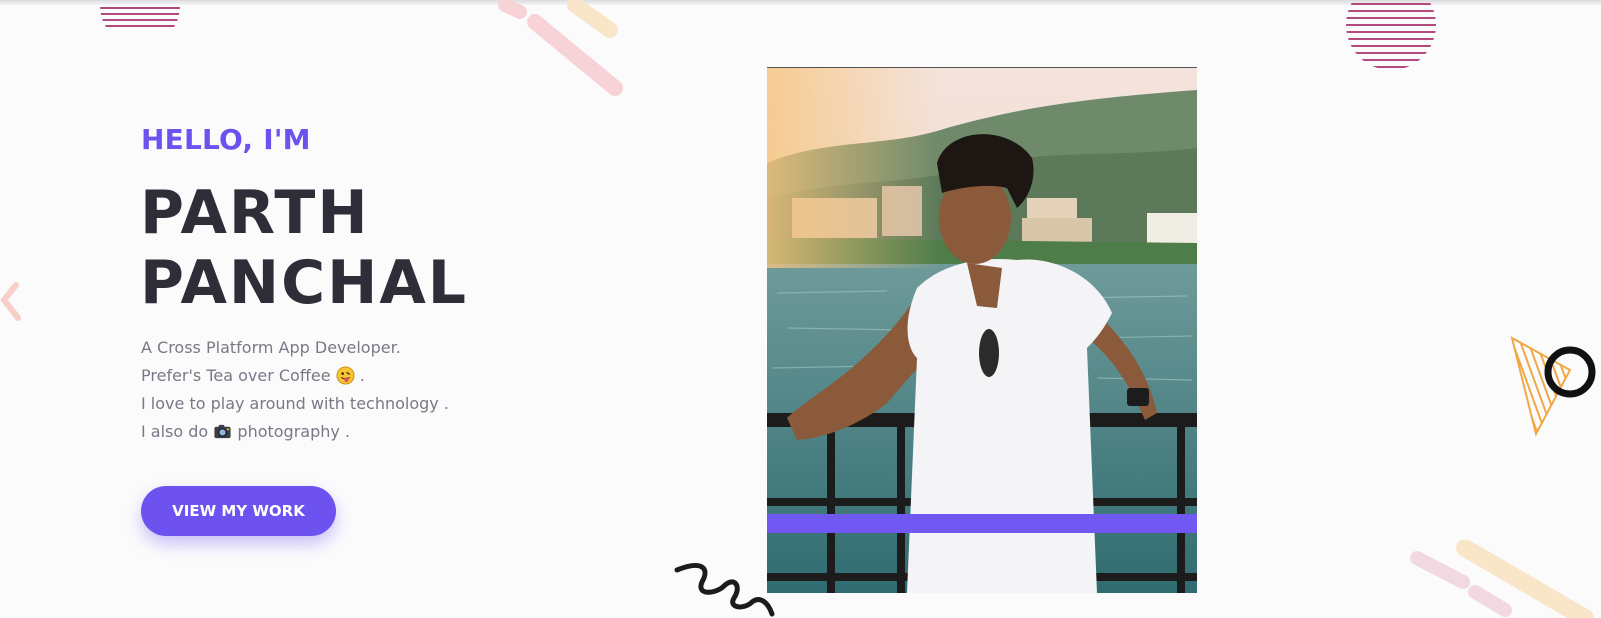 This screenshot has height=618, width=1601. I want to click on name-heading: PARTH PANCHAL, so click(304, 248).